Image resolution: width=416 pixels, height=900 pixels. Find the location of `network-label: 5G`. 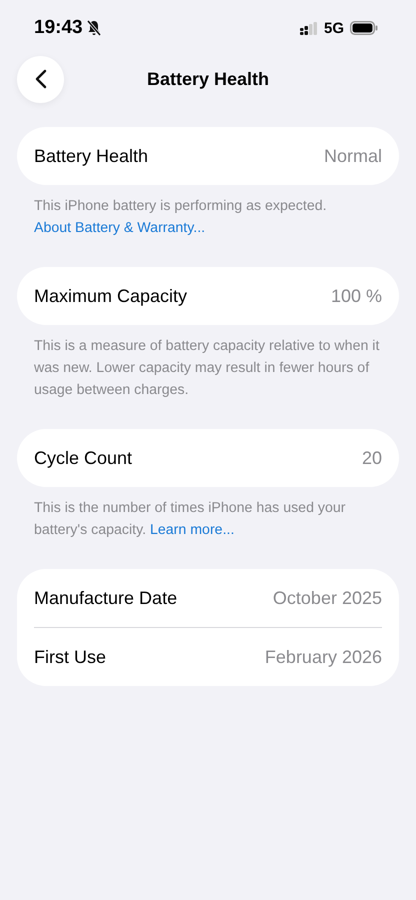

network-label: 5G is located at coordinates (334, 28).